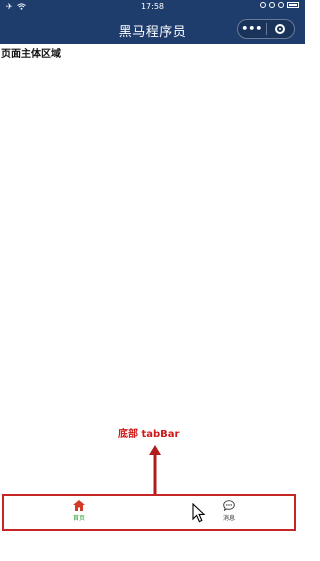 Image resolution: width=320 pixels, height=561 pixels. Describe the element at coordinates (155, 470) in the screenshot. I see `annotation-arrow` at that location.